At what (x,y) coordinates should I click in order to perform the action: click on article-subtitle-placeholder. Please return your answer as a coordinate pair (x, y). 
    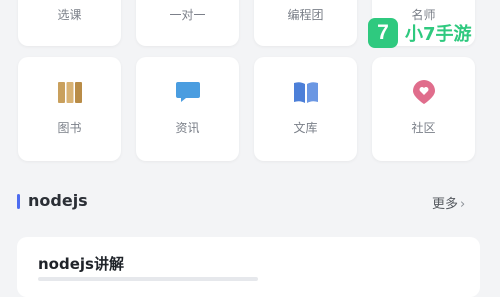
    Looking at the image, I should click on (148, 279).